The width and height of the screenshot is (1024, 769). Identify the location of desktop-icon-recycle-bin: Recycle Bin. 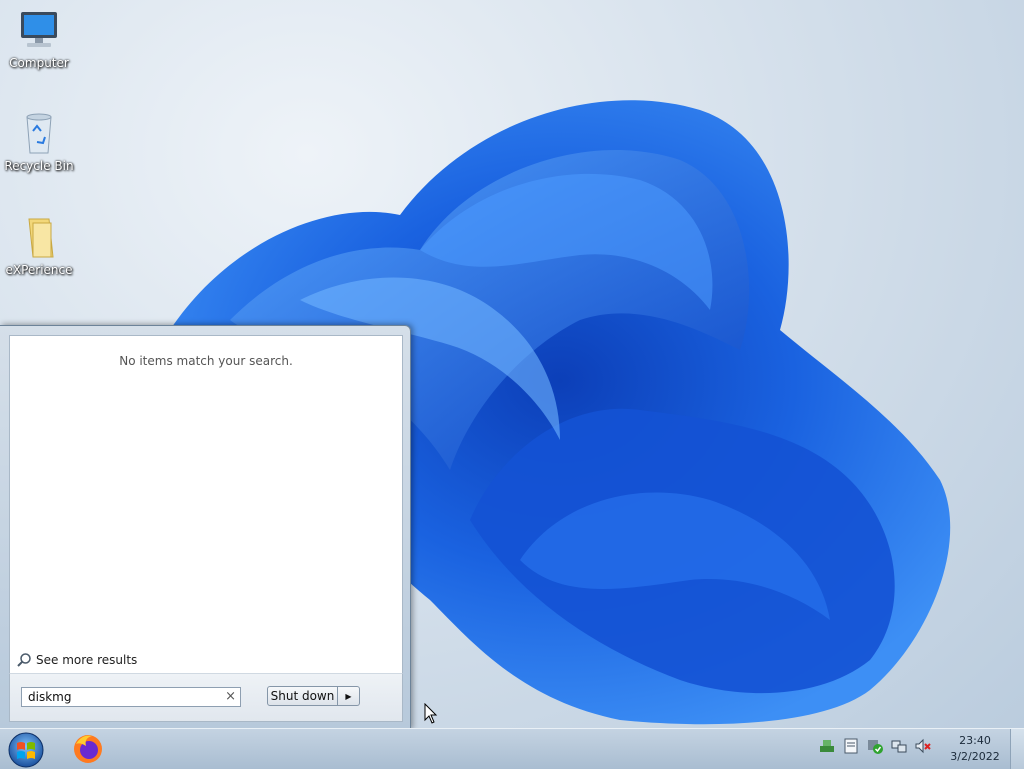
(39, 142).